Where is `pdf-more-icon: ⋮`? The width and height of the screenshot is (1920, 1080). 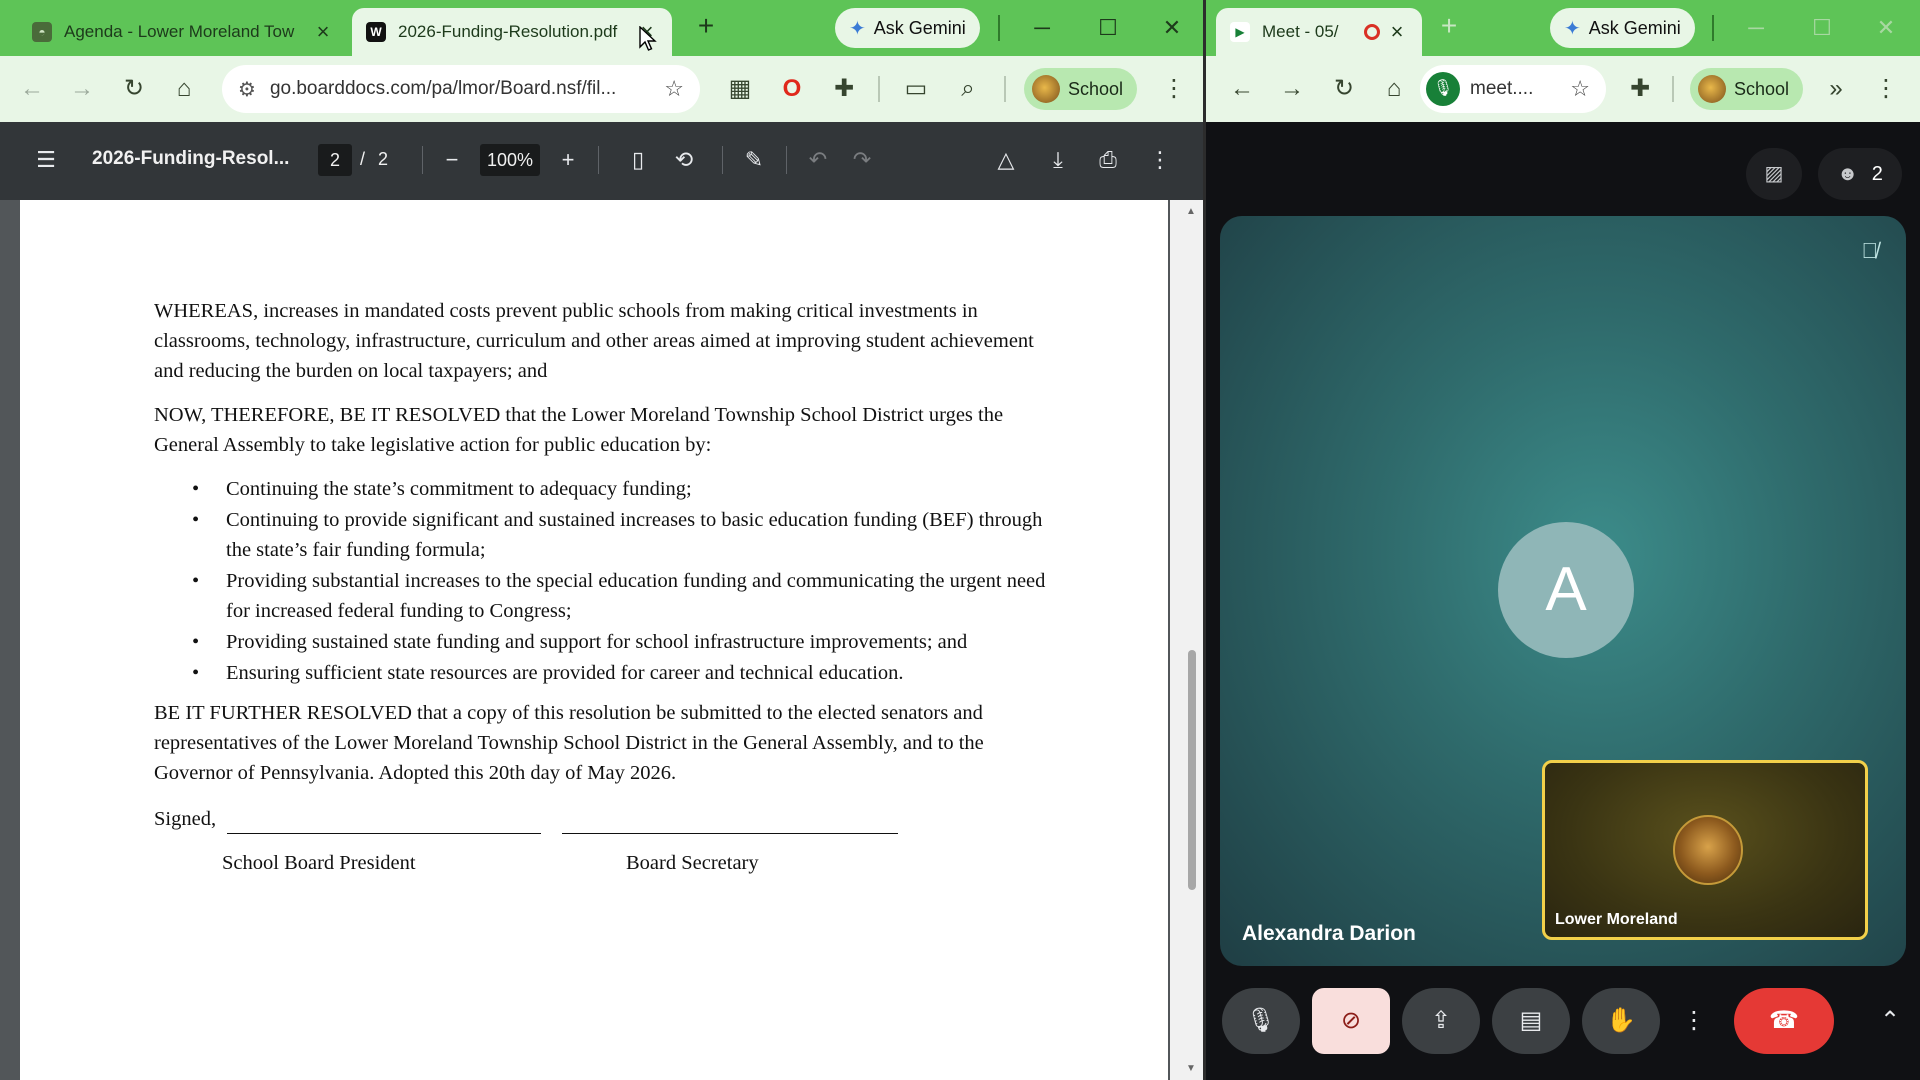 pdf-more-icon: ⋮ is located at coordinates (1160, 160).